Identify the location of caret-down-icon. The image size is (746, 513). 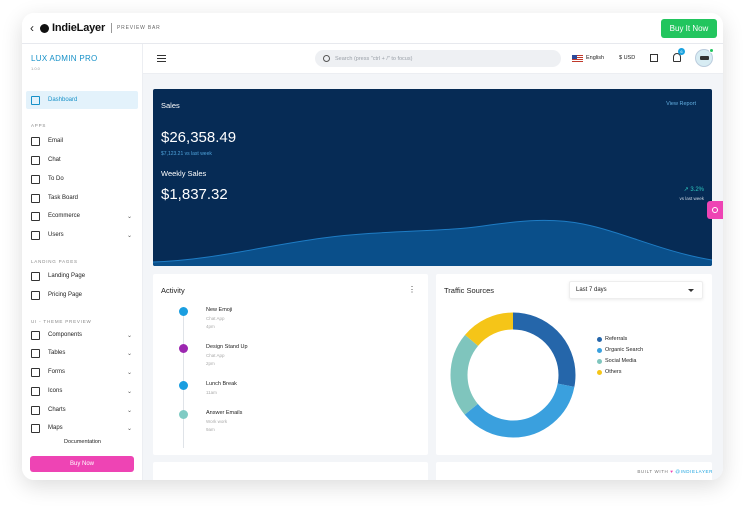
(691, 290).